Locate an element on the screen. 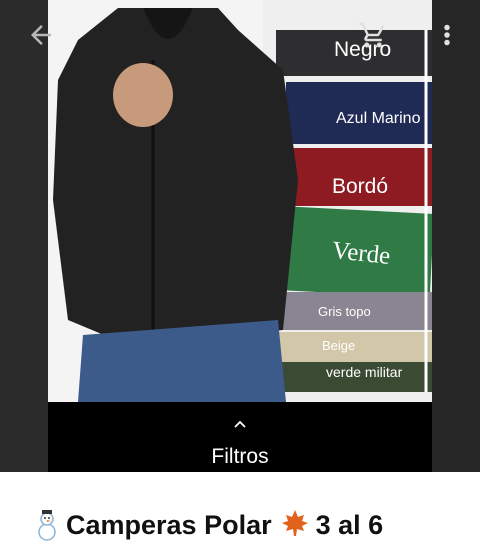 Image resolution: width=480 pixels, height=549 pixels. filters-bar: Filtros is located at coordinates (240, 437).